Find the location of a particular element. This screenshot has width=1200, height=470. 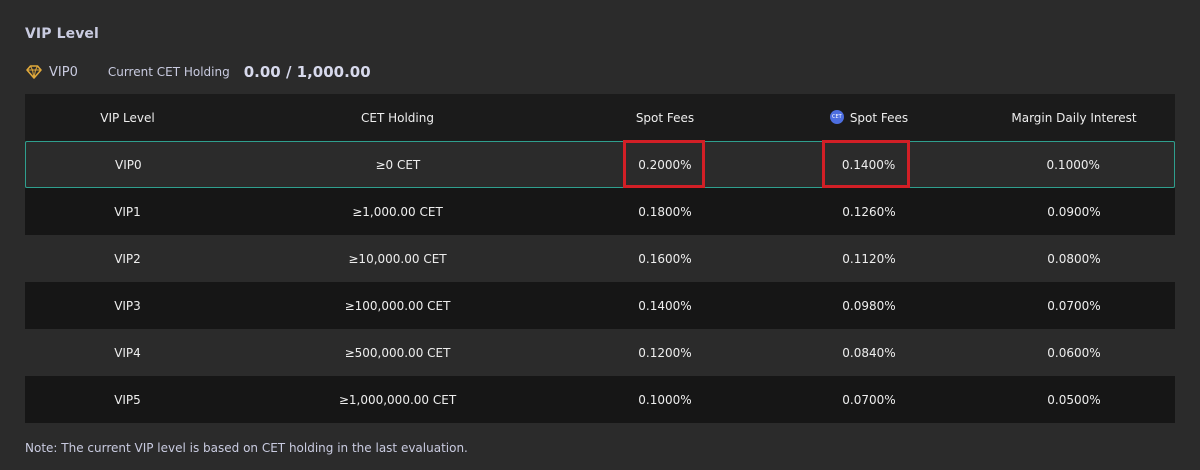

cell-spot-fees: 0.1000% is located at coordinates (665, 399).